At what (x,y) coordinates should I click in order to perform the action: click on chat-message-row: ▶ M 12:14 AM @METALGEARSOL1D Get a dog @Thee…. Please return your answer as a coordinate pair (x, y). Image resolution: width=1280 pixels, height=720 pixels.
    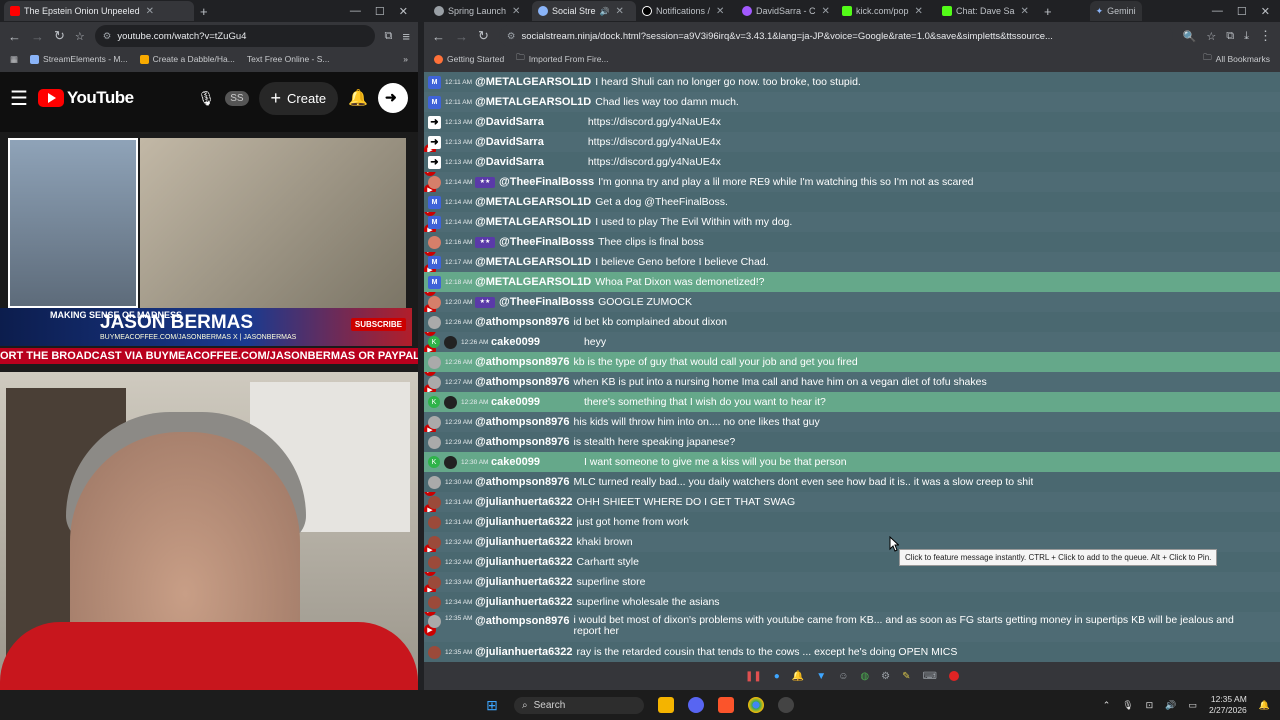
    Looking at the image, I should click on (852, 234).